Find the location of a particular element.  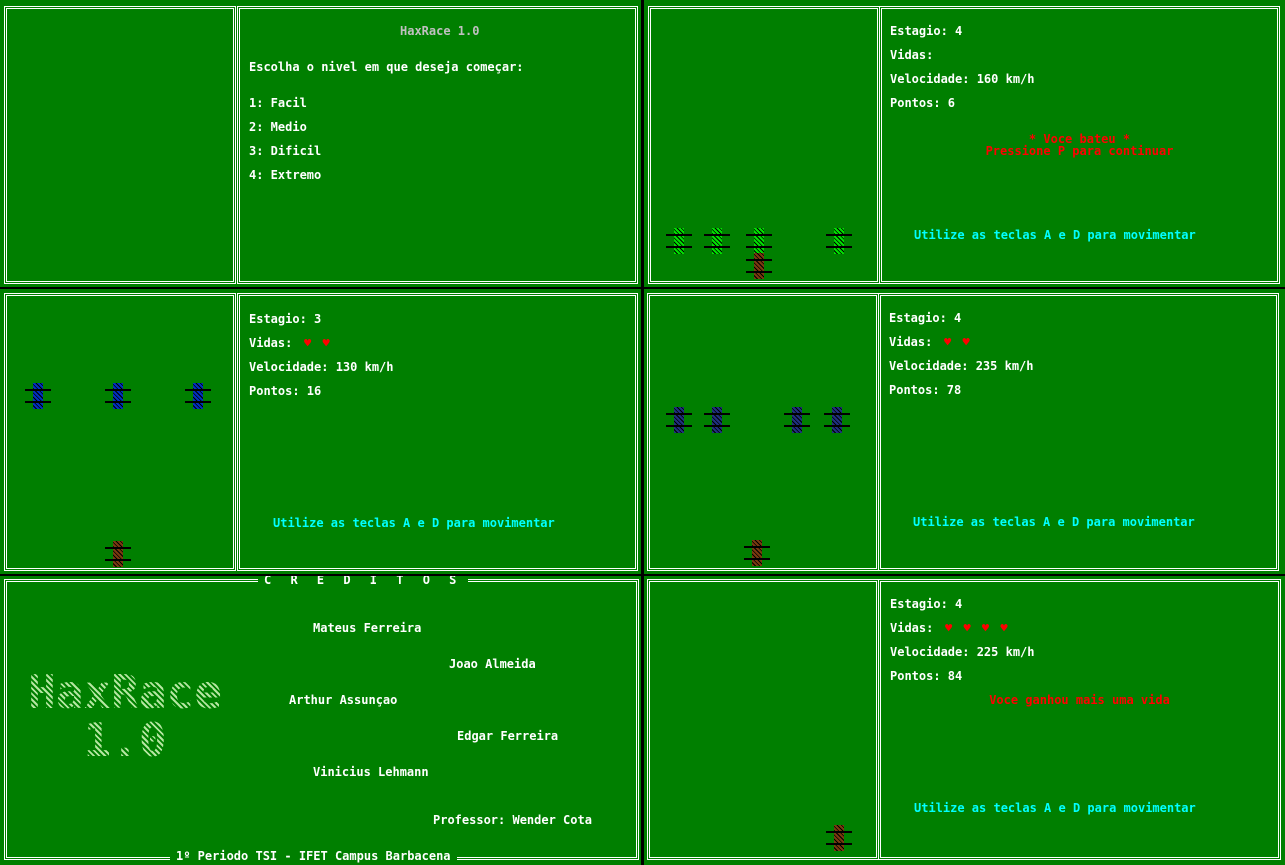

hud-points: Pontos: 78 is located at coordinates (925, 390).